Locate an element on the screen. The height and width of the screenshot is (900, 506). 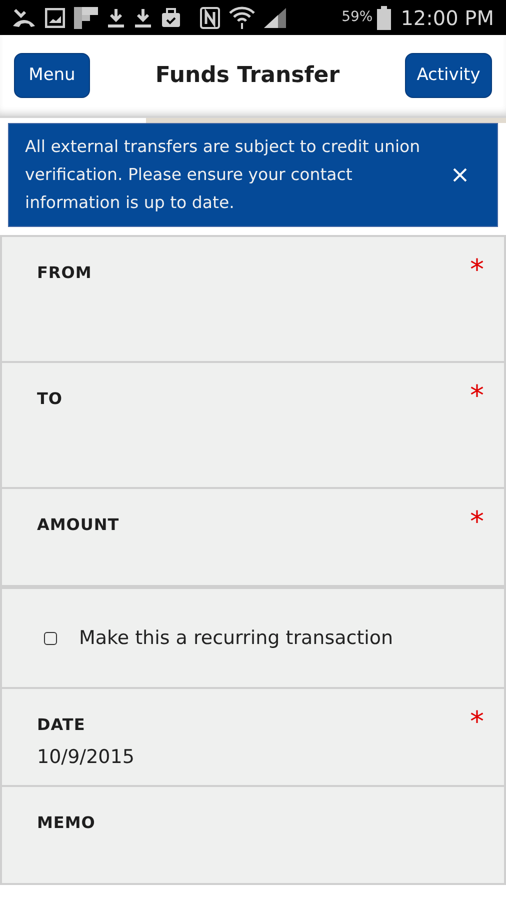
missed-call-icon is located at coordinates (24, 18).